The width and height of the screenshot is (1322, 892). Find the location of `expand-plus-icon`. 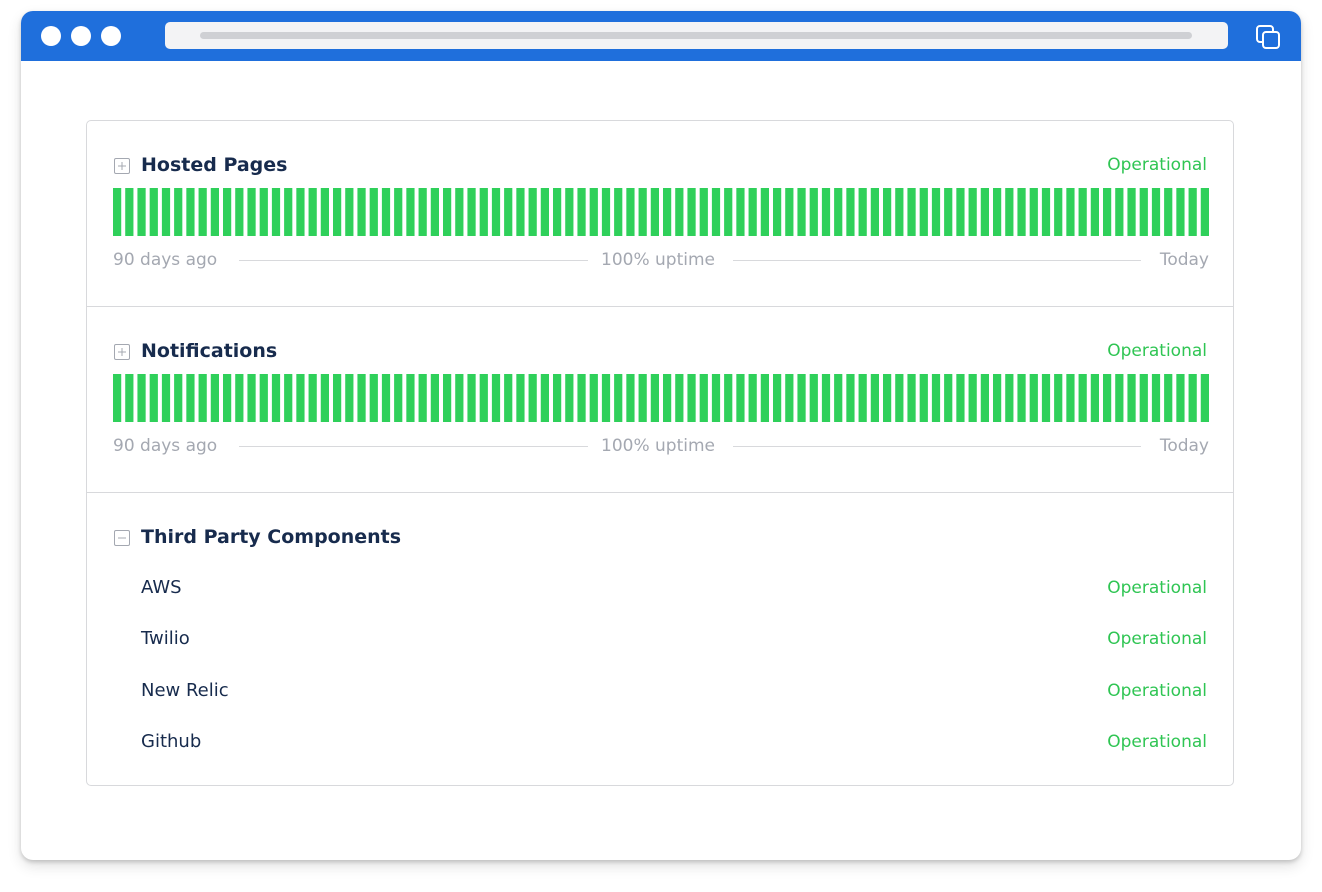

expand-plus-icon is located at coordinates (122, 166).